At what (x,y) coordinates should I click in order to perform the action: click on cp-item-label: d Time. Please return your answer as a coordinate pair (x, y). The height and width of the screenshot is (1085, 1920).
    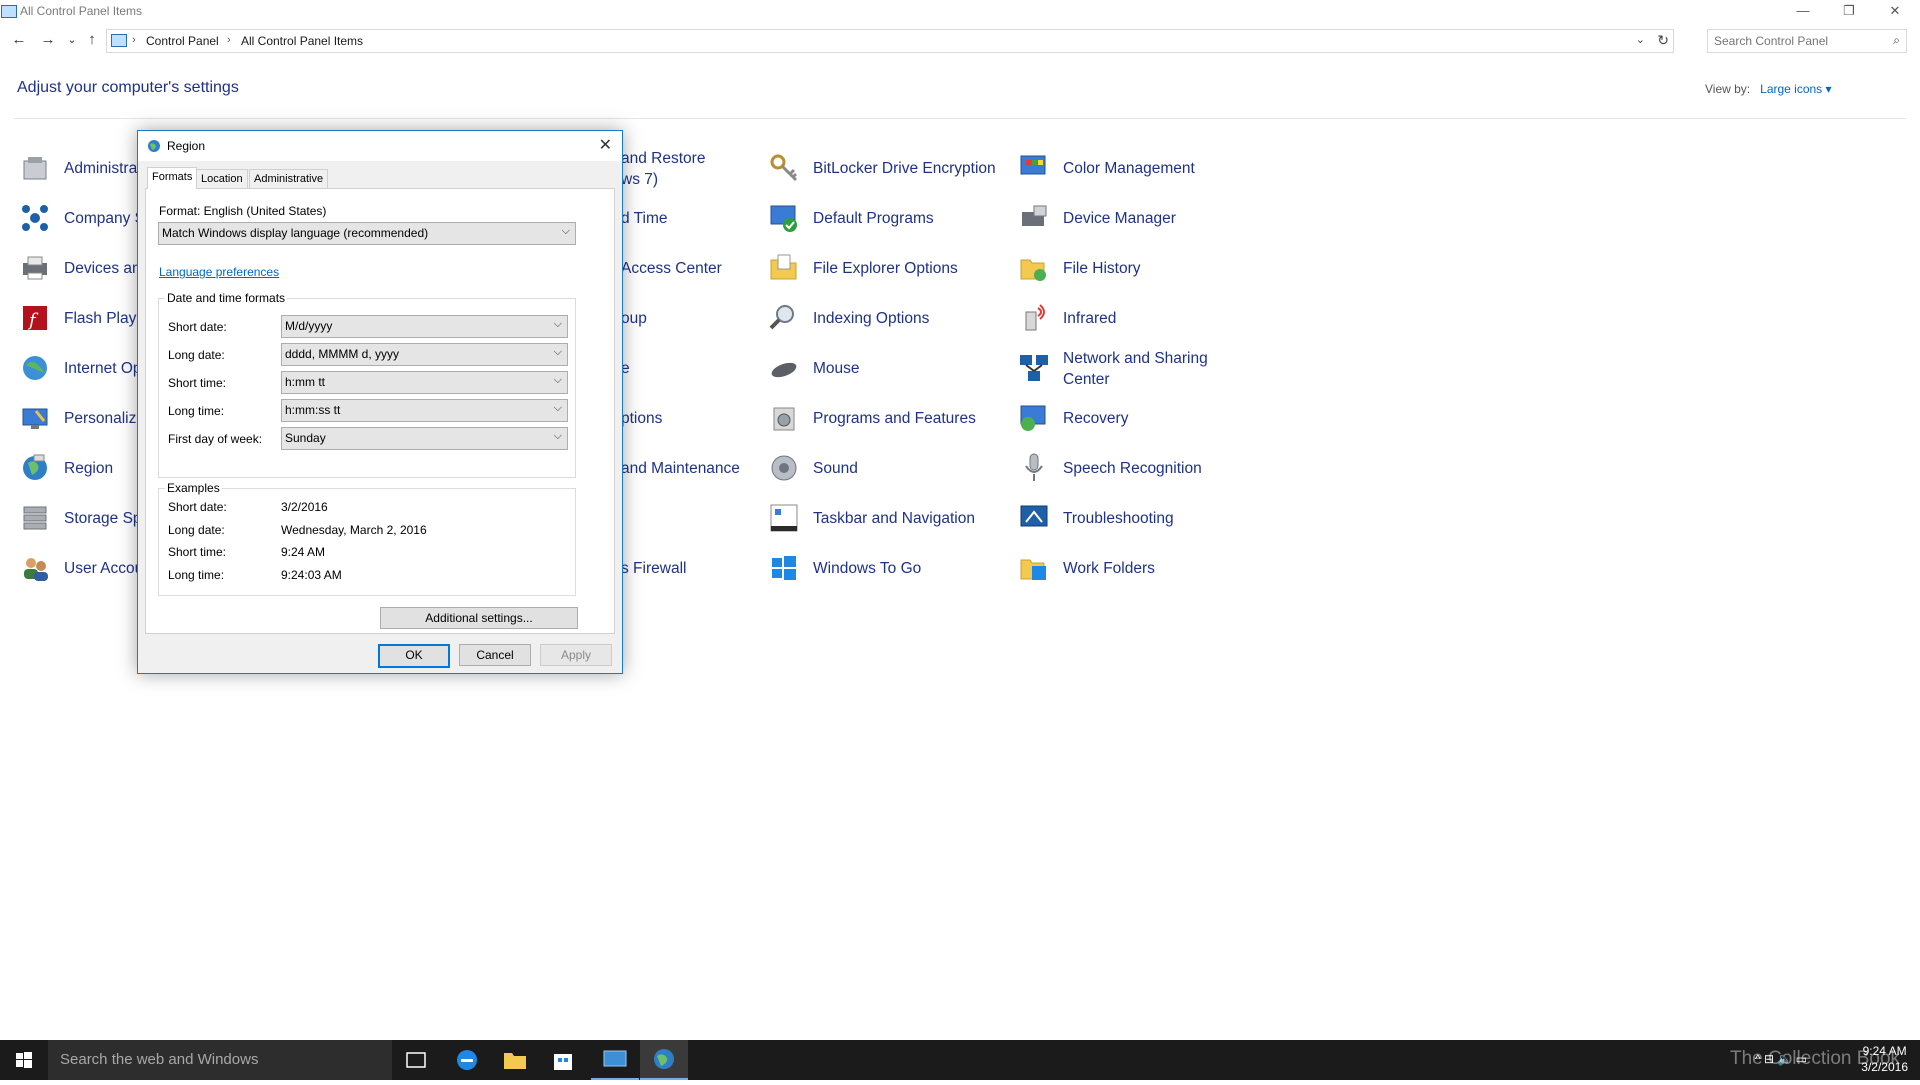
    Looking at the image, I should click on (644, 218).